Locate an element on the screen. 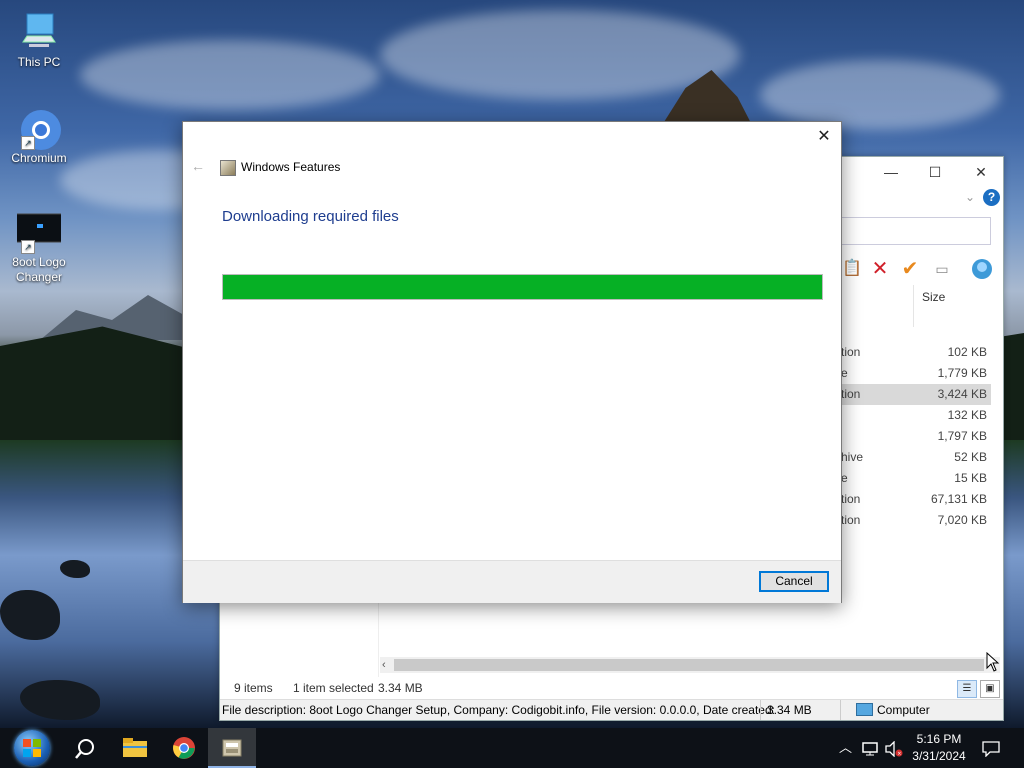 This screenshot has height=768, width=1024. rename-icon: ▭ is located at coordinates (942, 269).